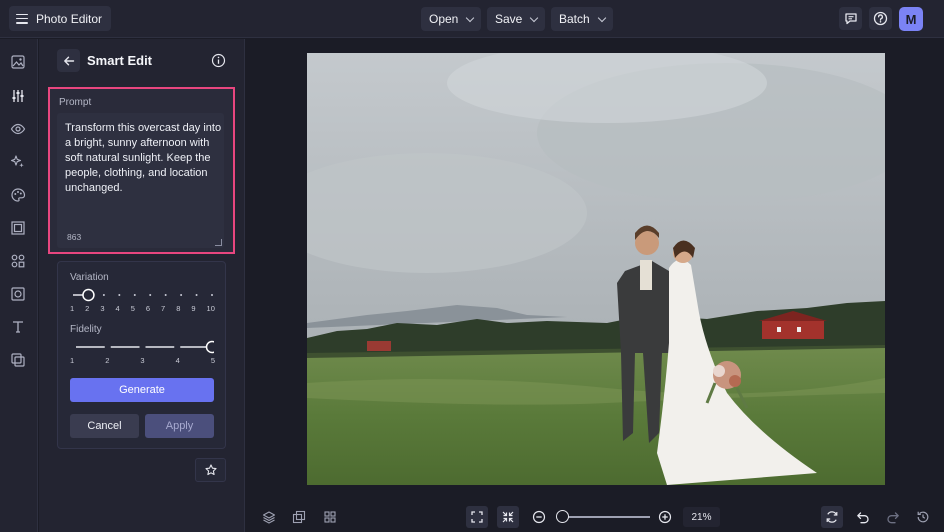 The image size is (944, 532). I want to click on texture-icon, so click(18, 294).